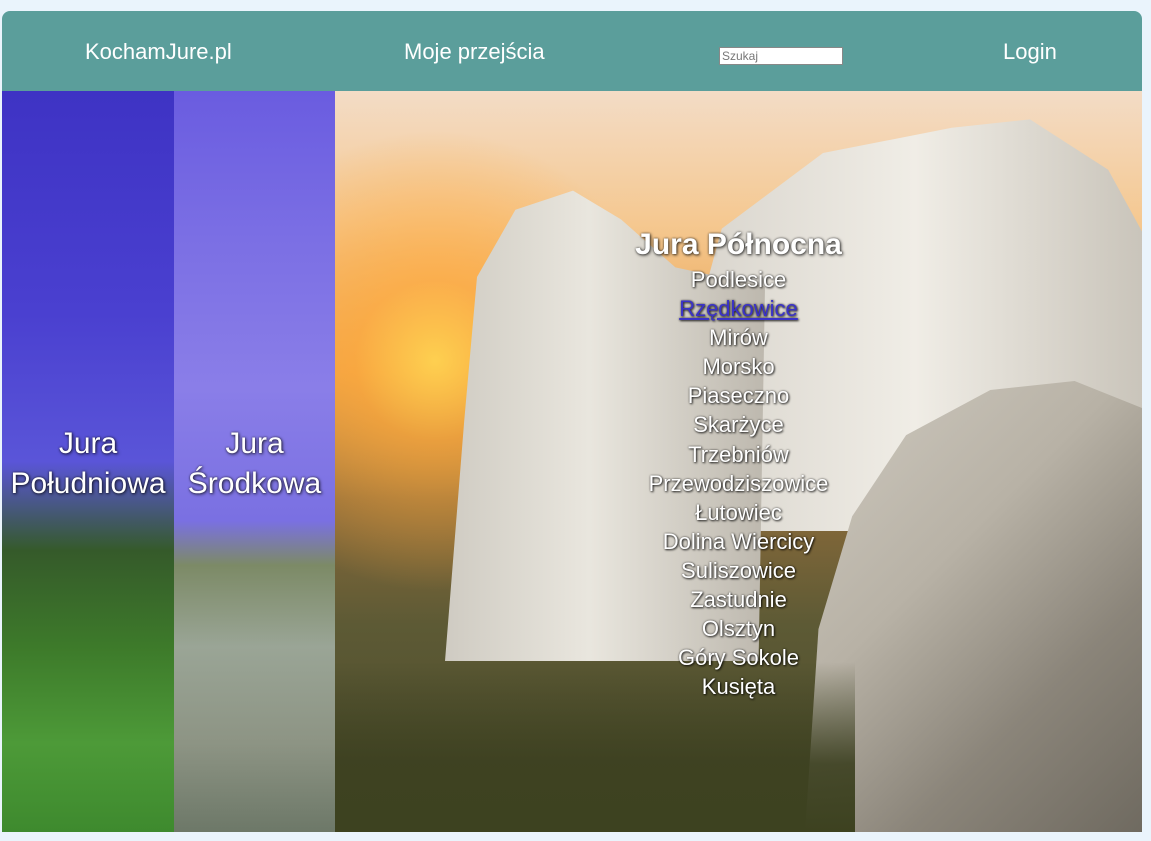 This screenshot has height=841, width=1151. I want to click on climbing-area-link: Trzebniów, so click(738, 454).